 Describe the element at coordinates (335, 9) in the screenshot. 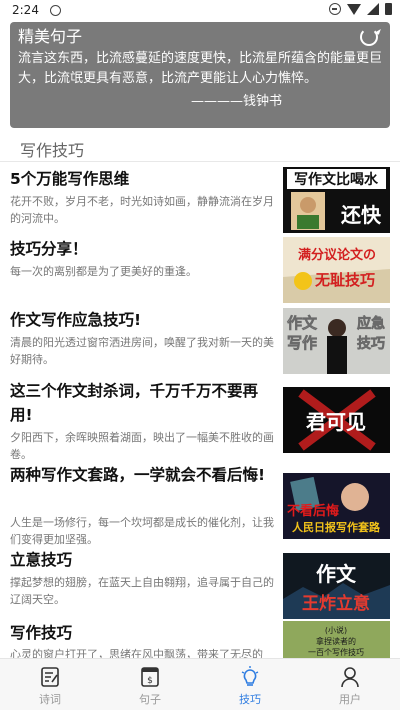

I see `dnd-icon` at that location.